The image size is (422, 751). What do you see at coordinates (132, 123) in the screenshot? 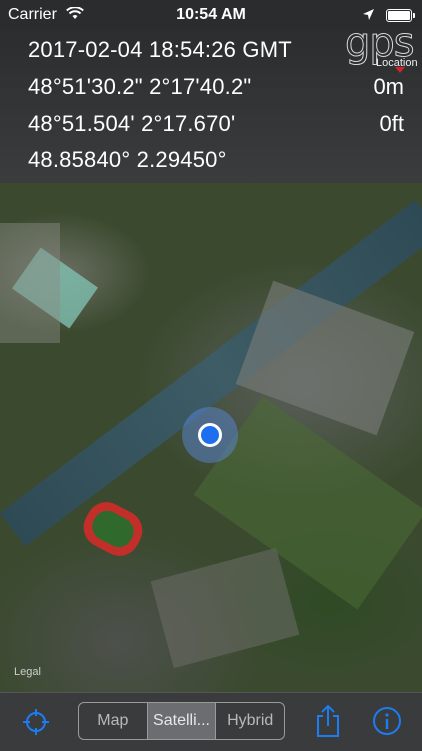
I see `dm-coordinates: 48°51.504' 2°17.670'` at bounding box center [132, 123].